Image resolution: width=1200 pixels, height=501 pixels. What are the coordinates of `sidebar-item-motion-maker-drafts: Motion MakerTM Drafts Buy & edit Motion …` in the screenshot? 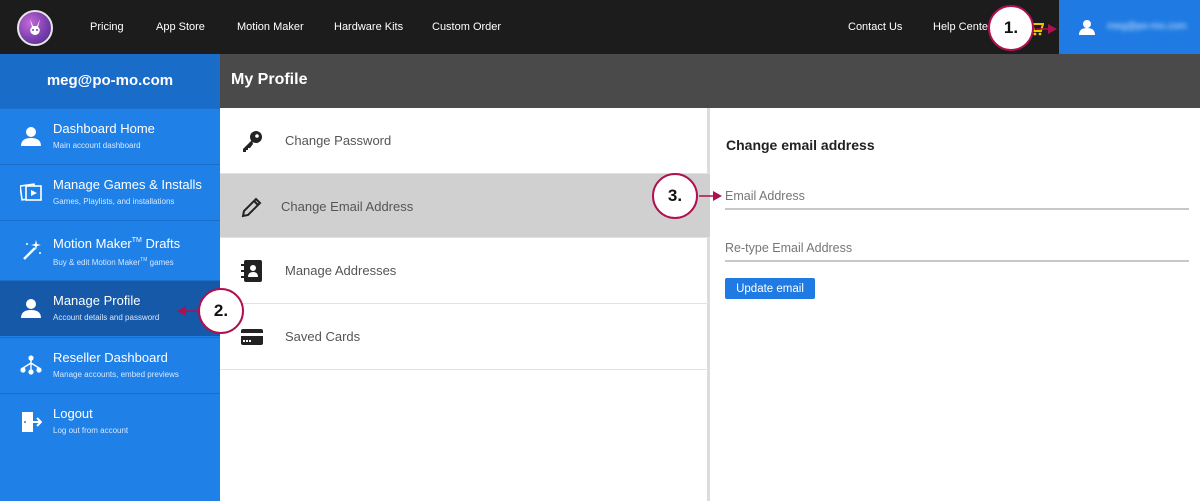 It's located at (110, 249).